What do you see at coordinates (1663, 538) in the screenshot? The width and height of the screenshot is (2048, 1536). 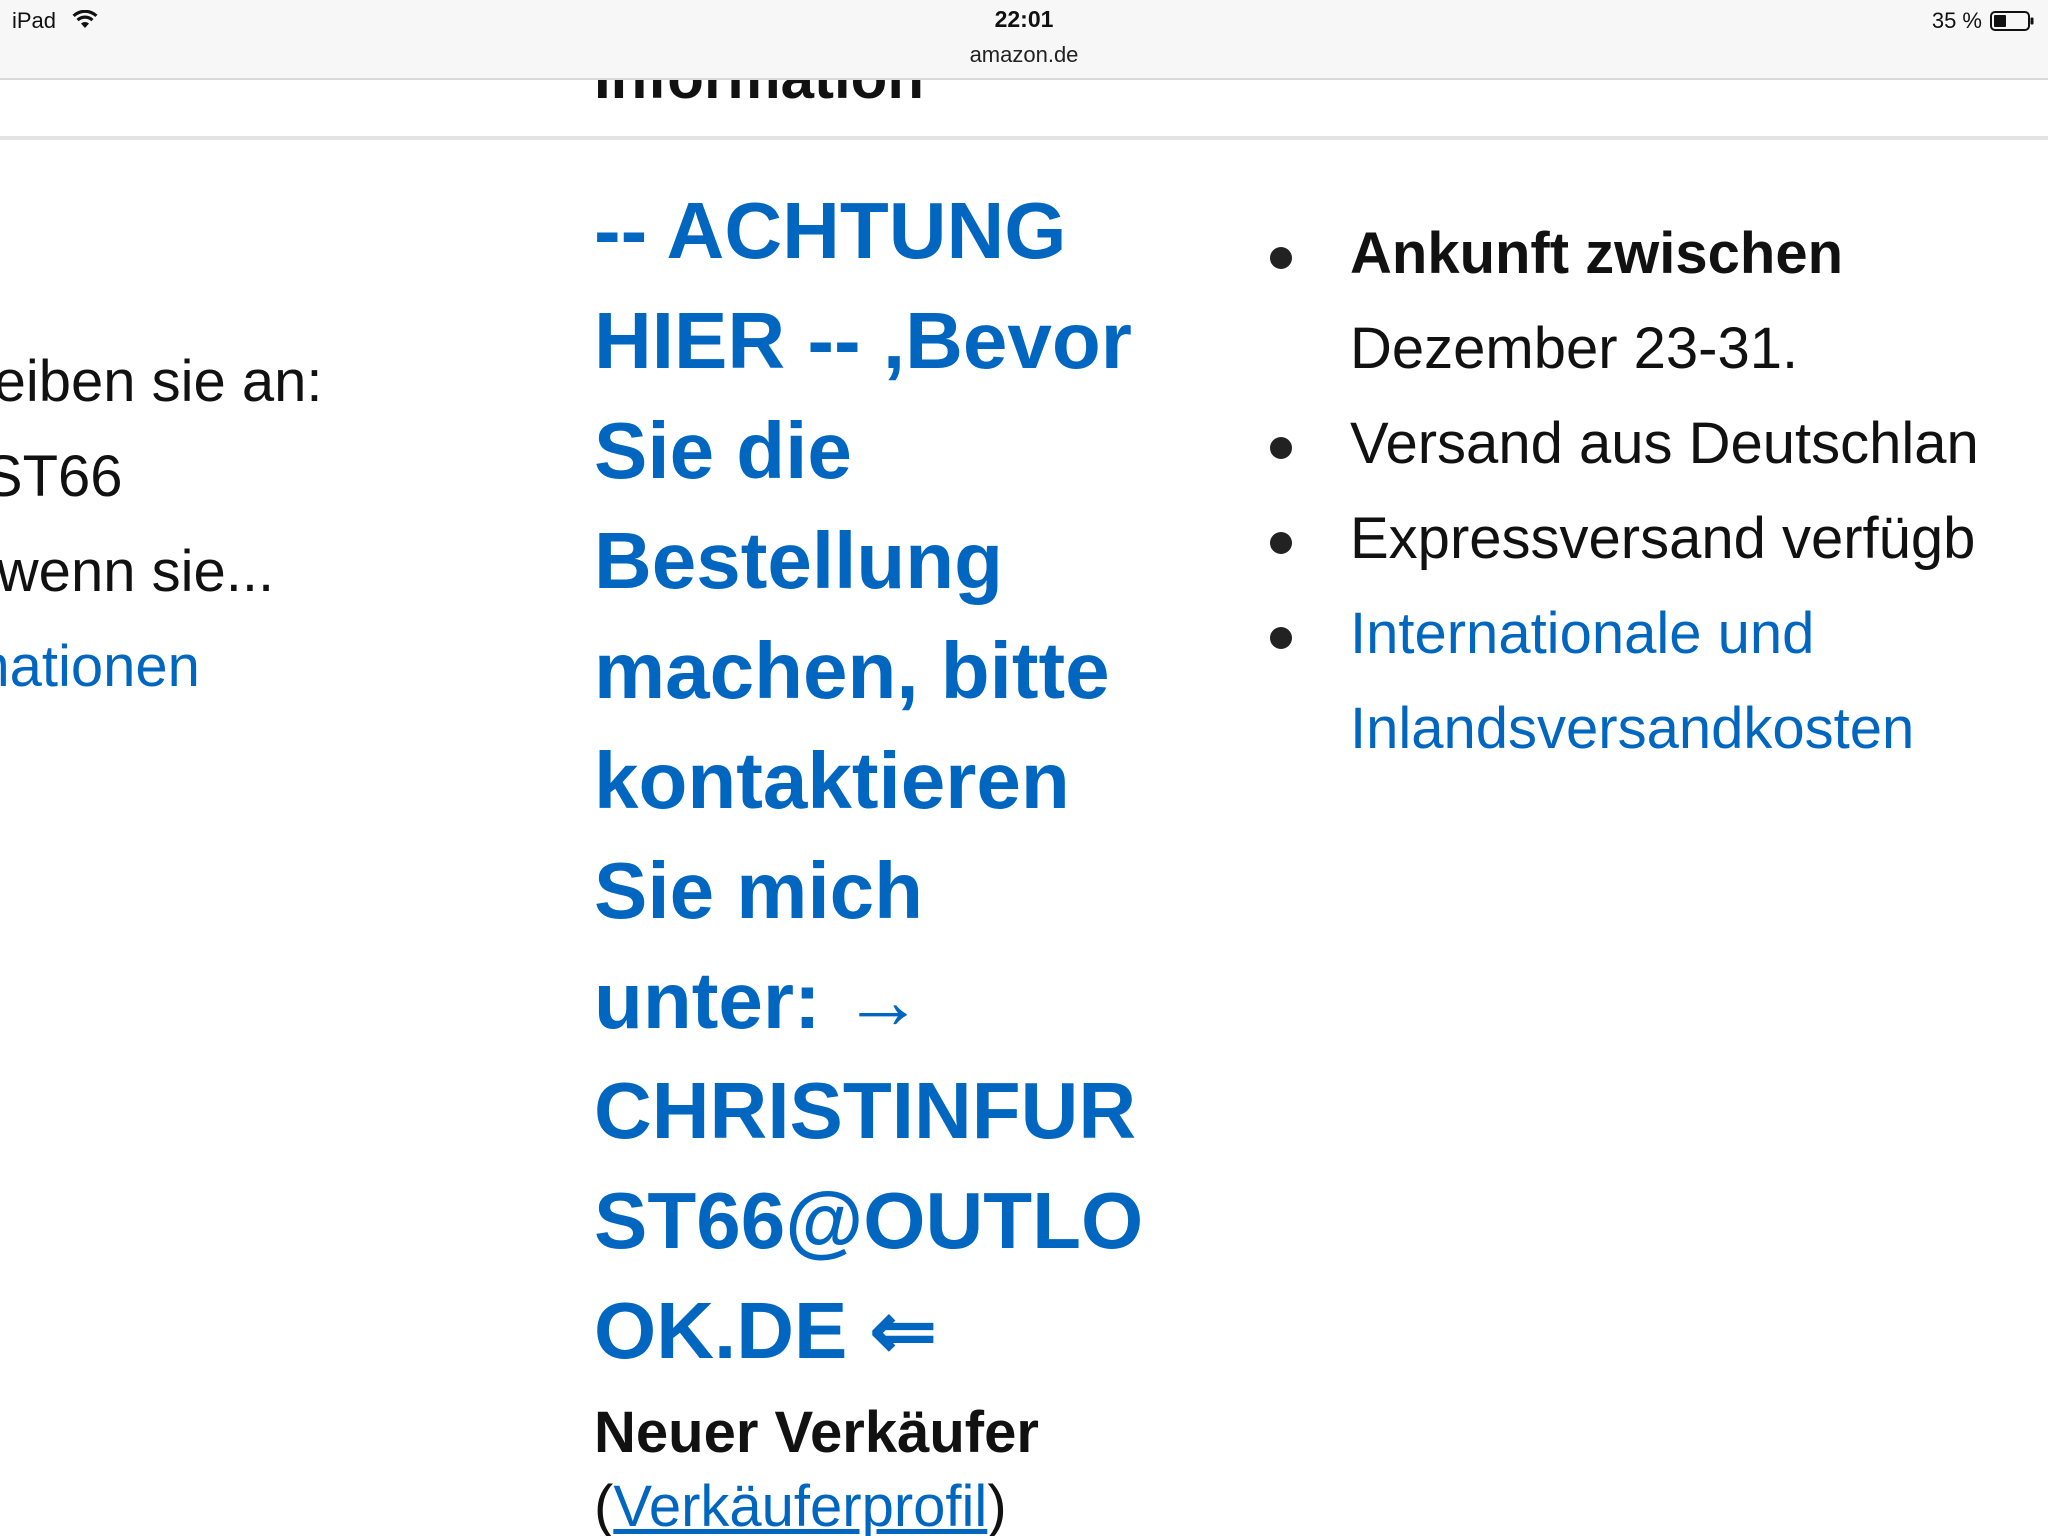 I see `express-shipping-text: Expressversand verfügb` at bounding box center [1663, 538].